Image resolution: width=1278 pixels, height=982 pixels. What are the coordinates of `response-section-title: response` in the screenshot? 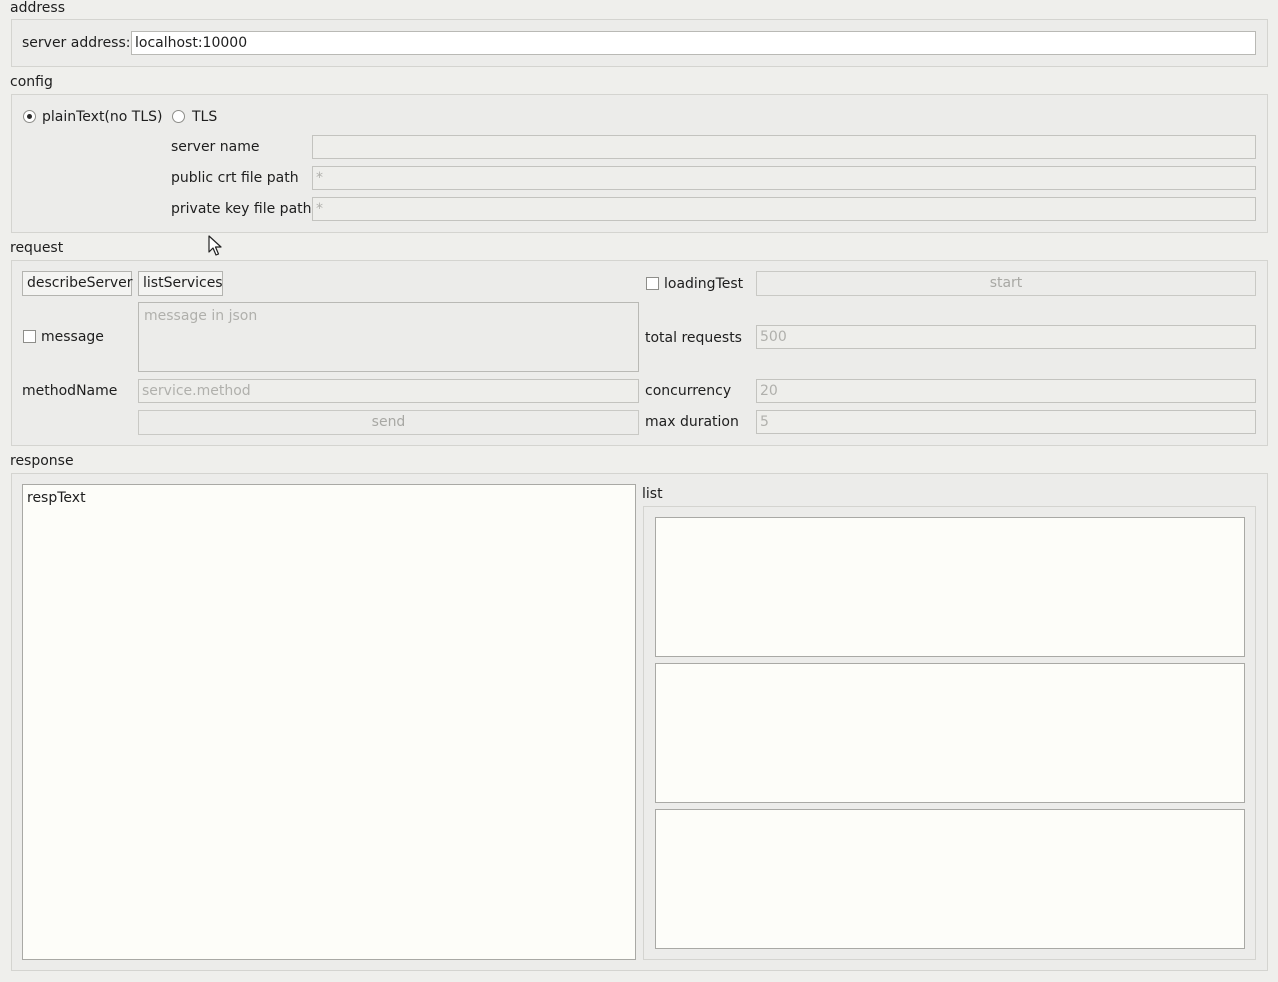 It's located at (42, 461).